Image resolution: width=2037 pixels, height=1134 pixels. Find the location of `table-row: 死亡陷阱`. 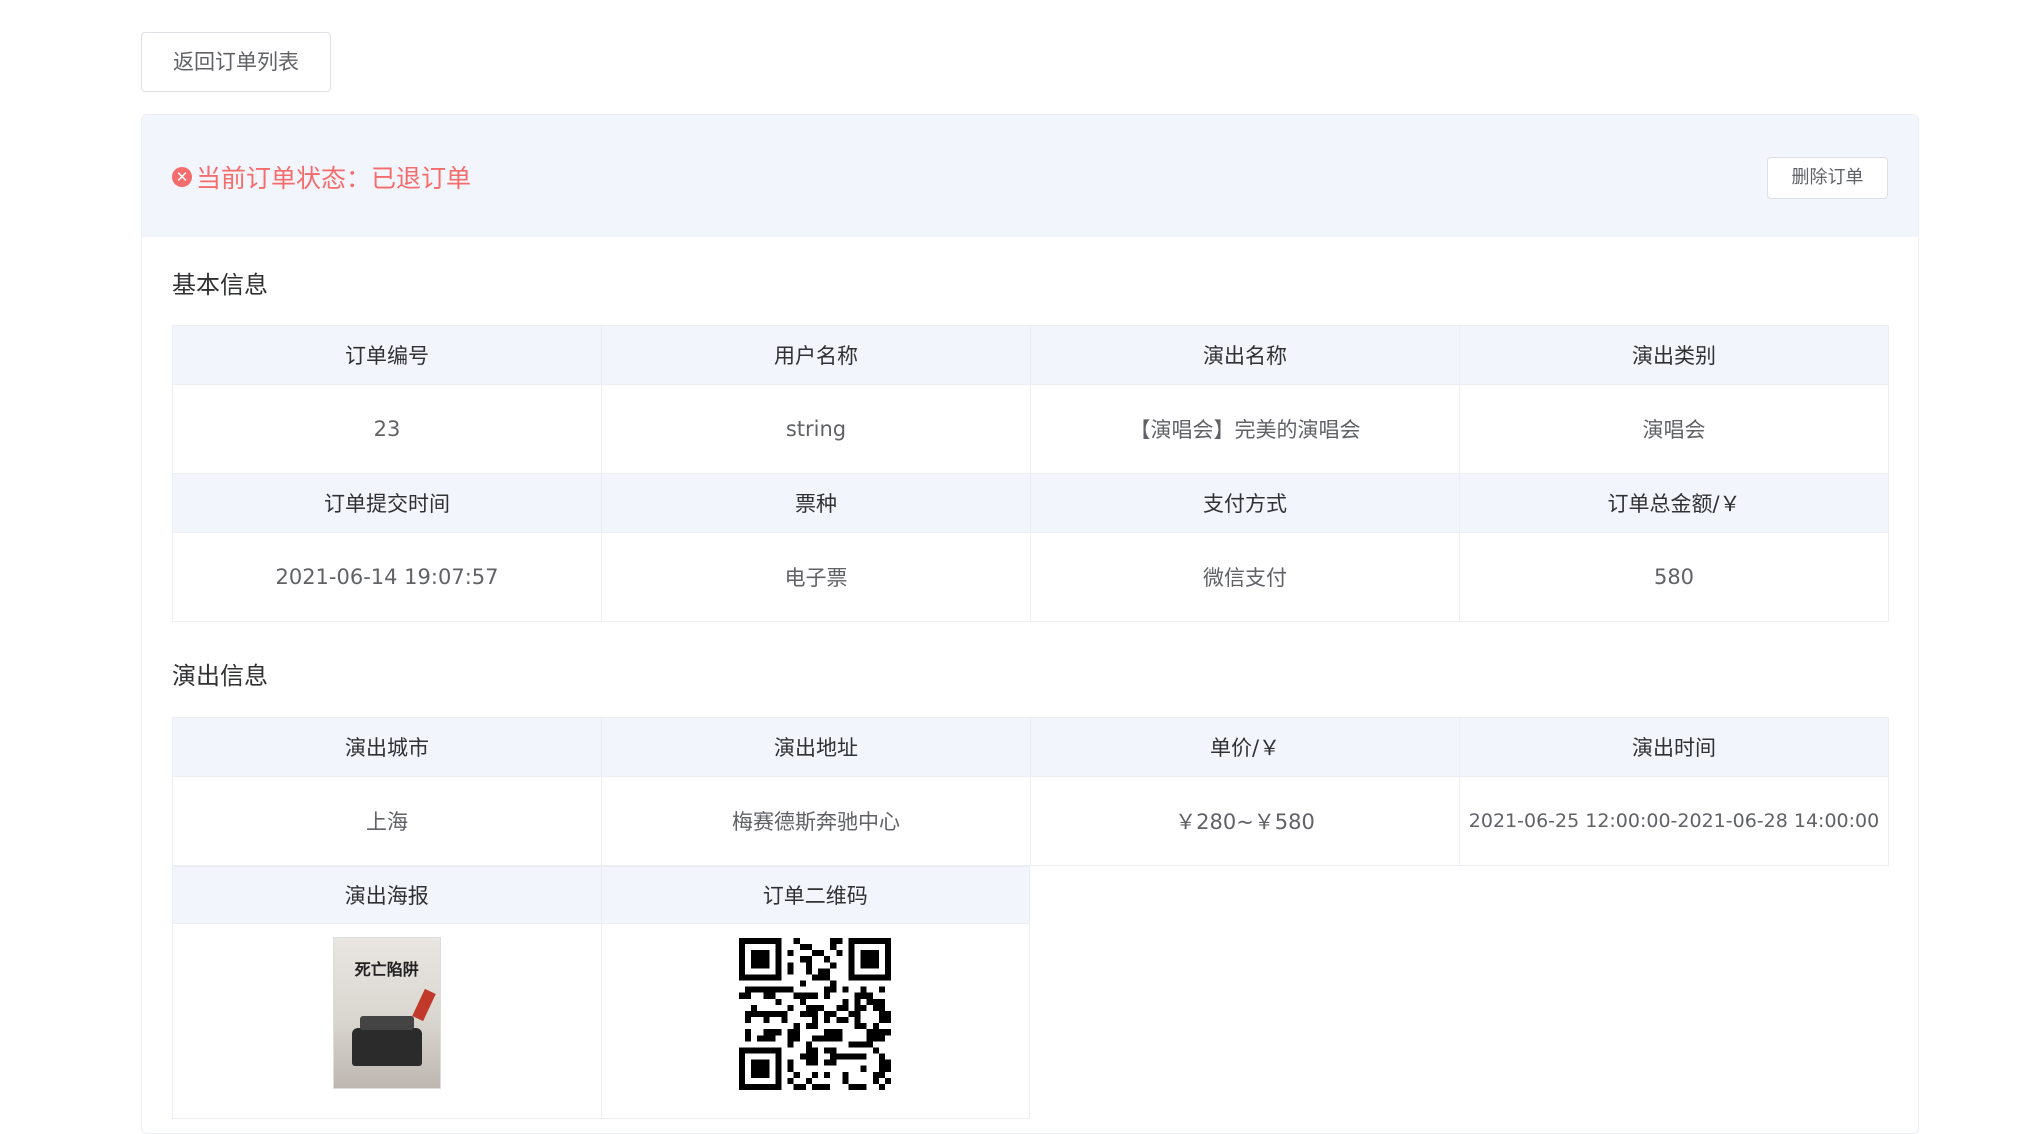

table-row: 死亡陷阱 is located at coordinates (601, 1021).